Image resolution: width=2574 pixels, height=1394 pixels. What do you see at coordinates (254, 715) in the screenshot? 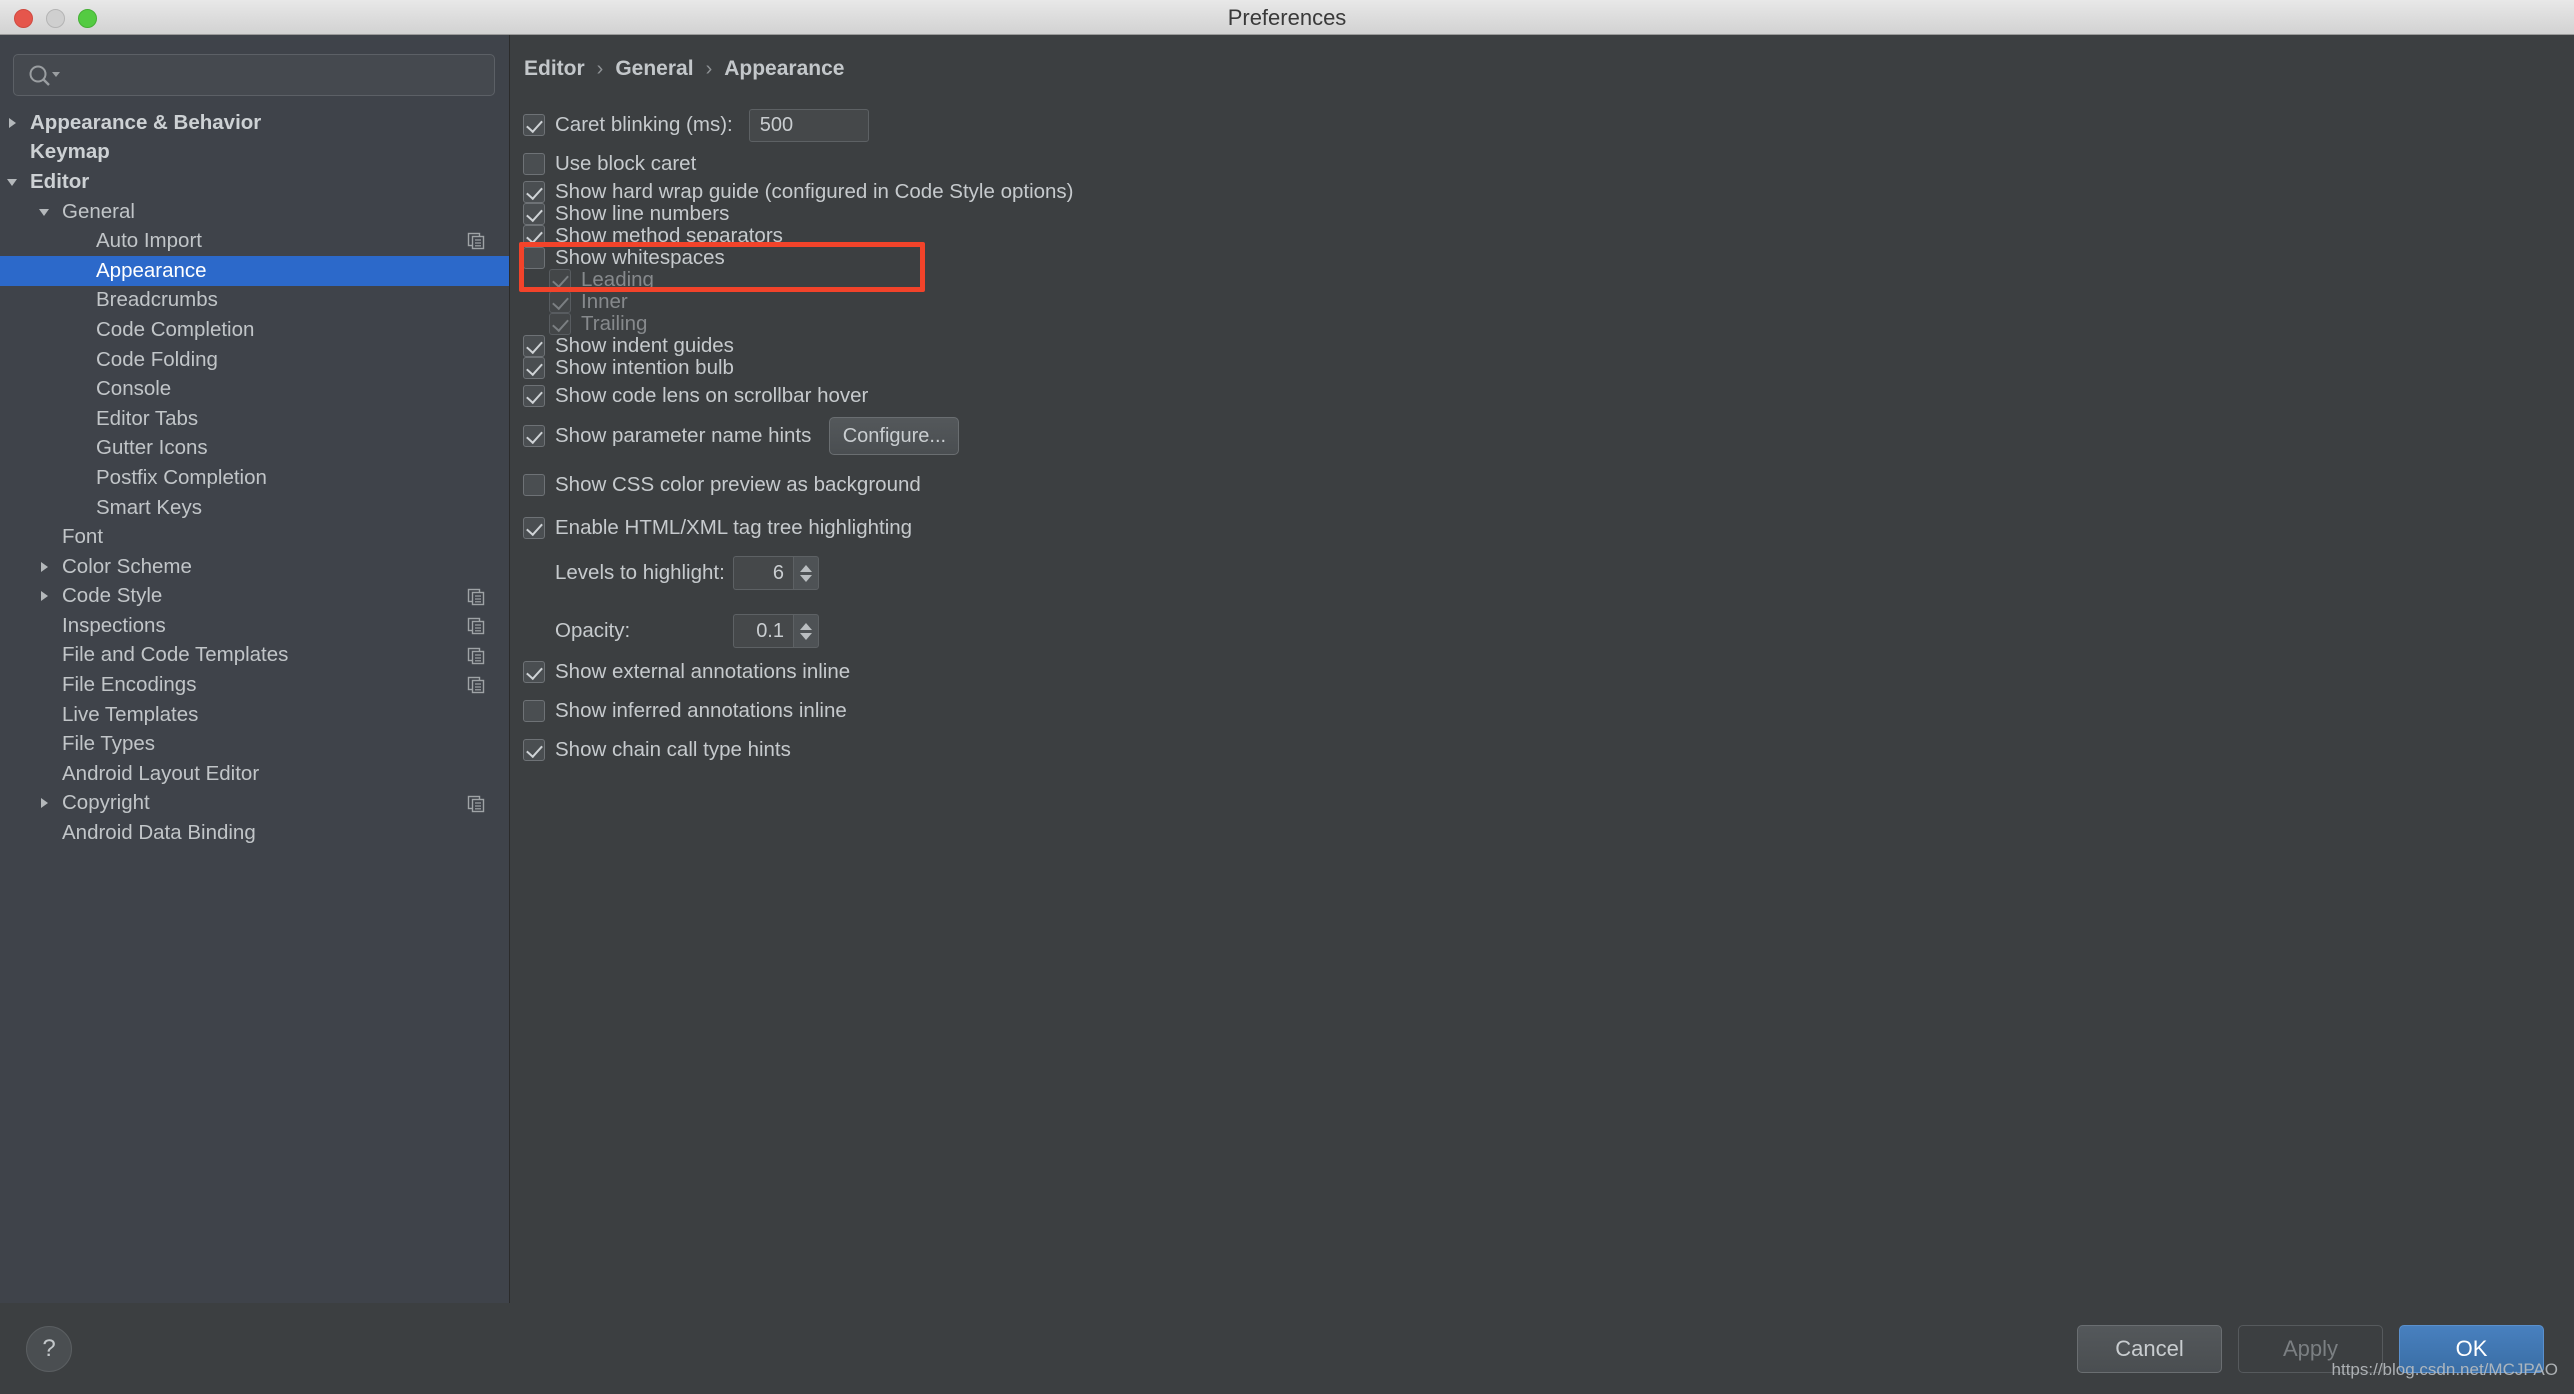
I see `sidebar-item-live-templates: Live Templates` at bounding box center [254, 715].